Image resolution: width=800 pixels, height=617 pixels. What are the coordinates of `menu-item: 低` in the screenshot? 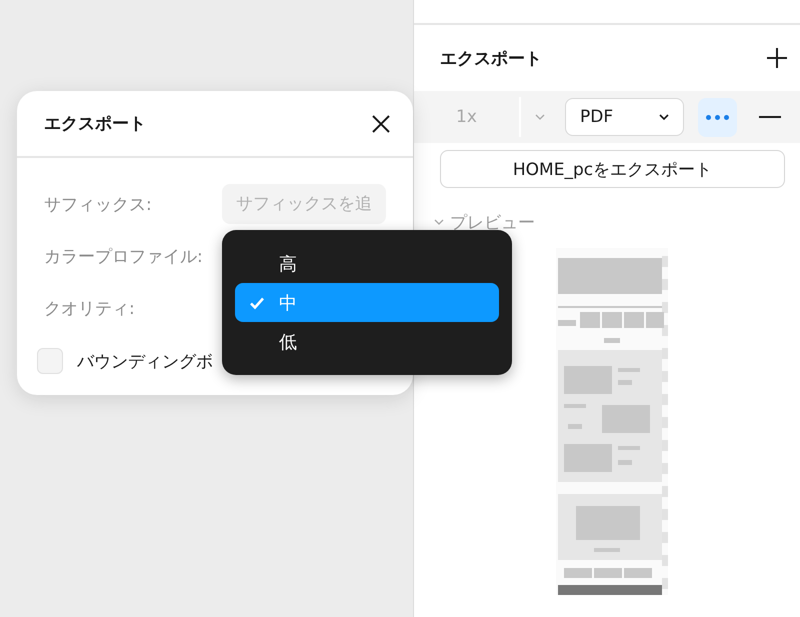 It's located at (367, 341).